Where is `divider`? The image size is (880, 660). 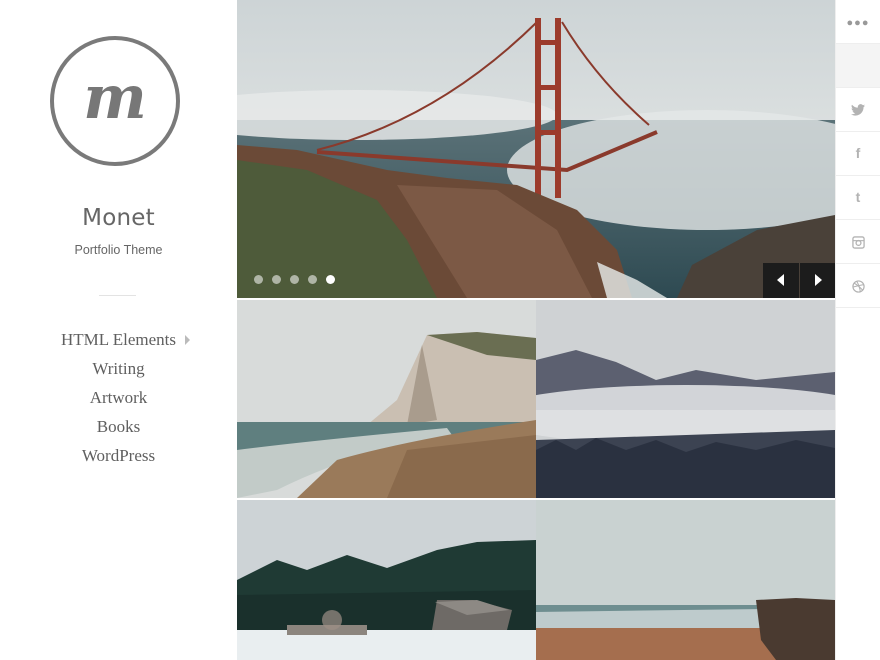 divider is located at coordinates (117, 295).